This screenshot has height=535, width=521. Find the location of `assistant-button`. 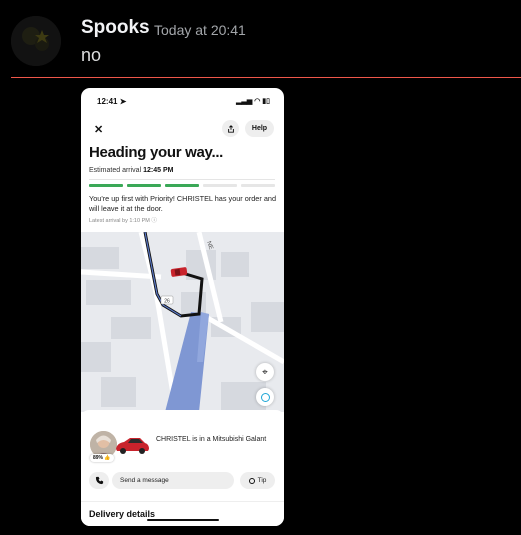

assistant-button is located at coordinates (265, 397).